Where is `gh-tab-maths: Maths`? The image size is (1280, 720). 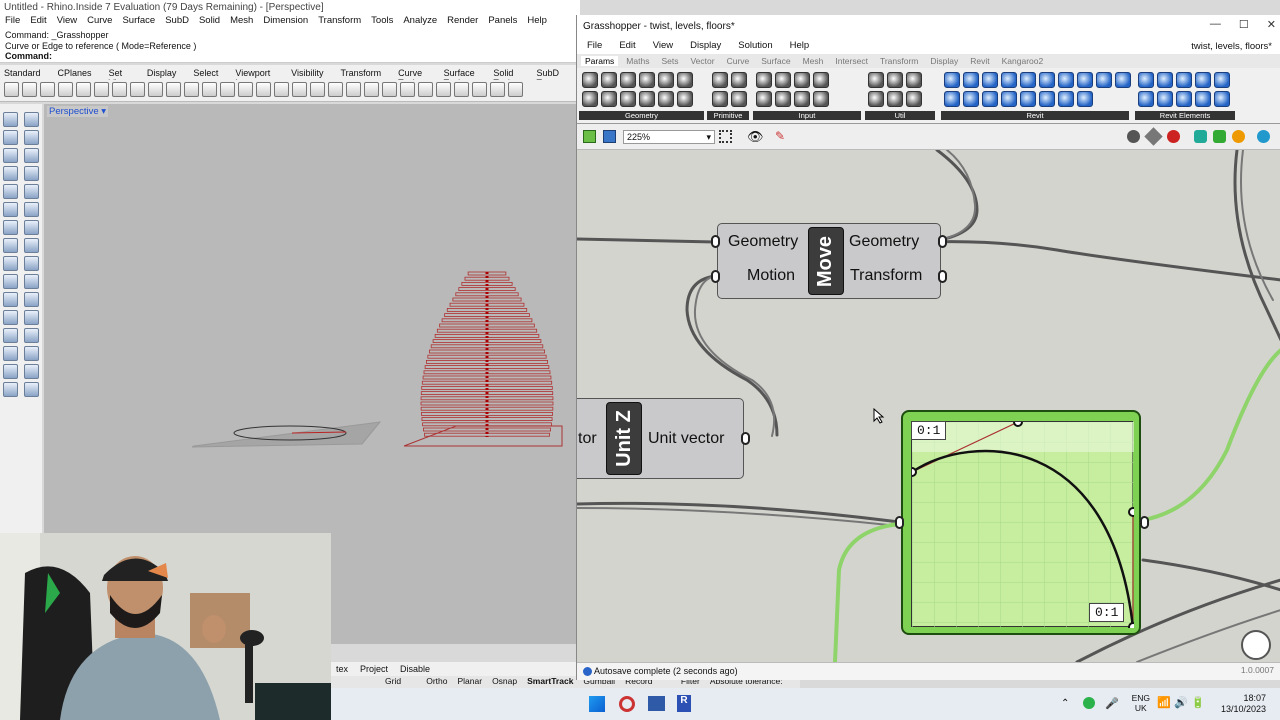
gh-tab-maths: Maths is located at coordinates (637, 61).